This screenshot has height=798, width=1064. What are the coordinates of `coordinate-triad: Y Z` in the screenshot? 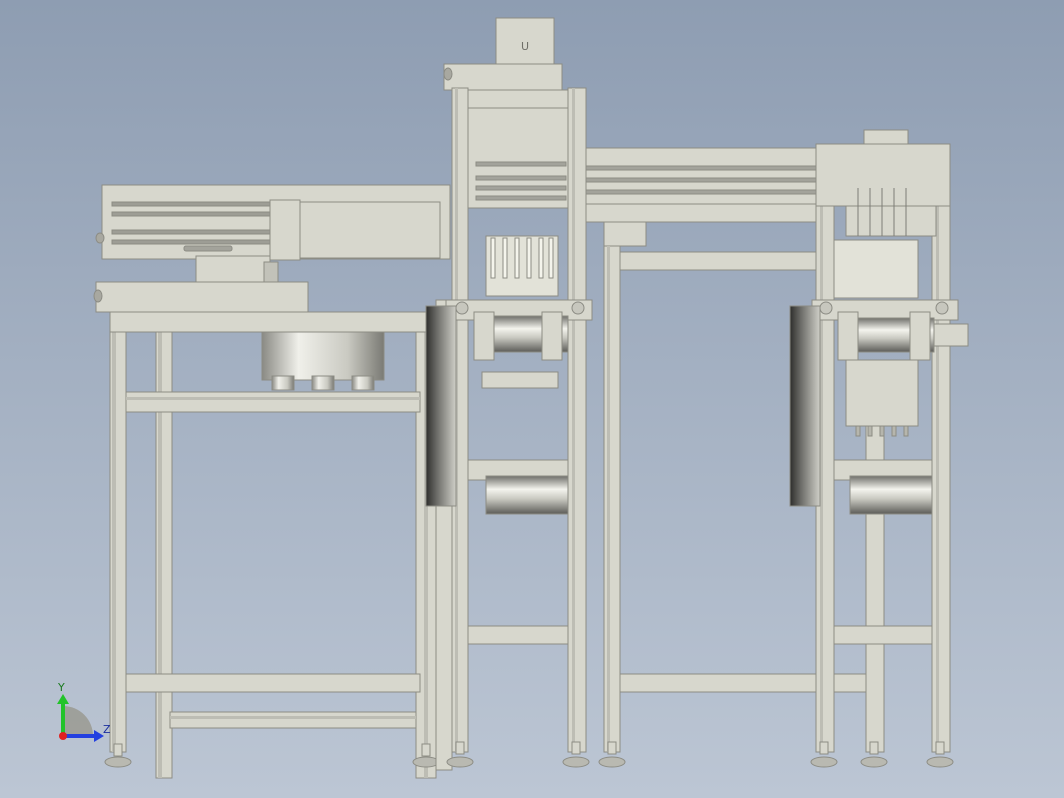 It's located at (84, 711).